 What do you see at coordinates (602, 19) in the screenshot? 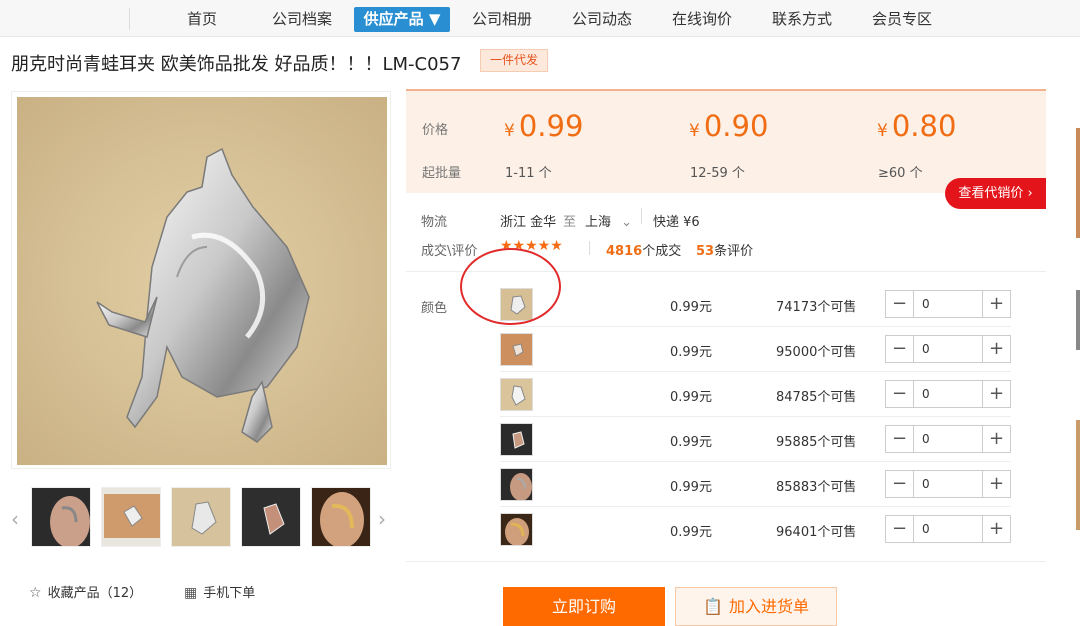
I see `nav-news: 公司动态` at bounding box center [602, 19].